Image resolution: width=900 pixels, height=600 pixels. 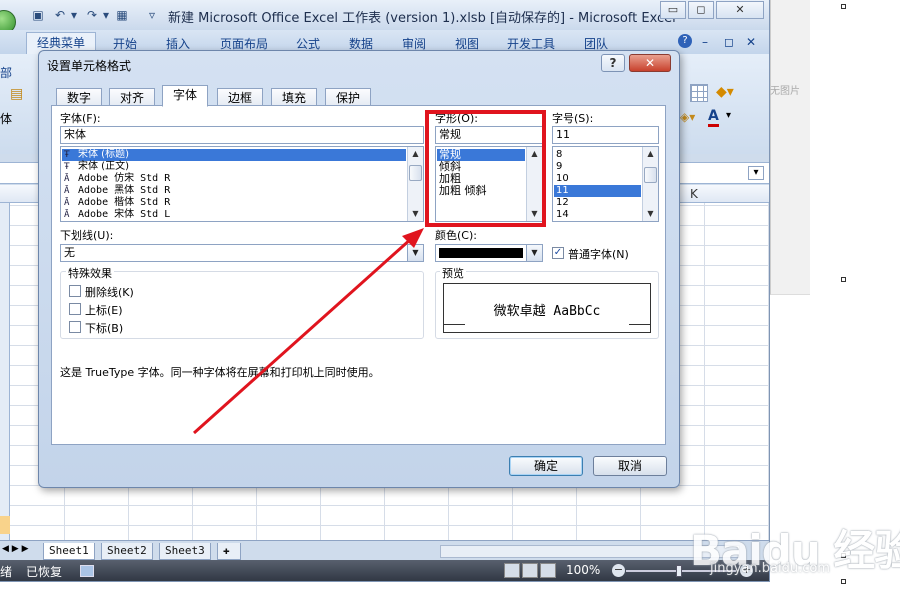 What do you see at coordinates (613, 63) in the screenshot?
I see `dialog-help-button: ?` at bounding box center [613, 63].